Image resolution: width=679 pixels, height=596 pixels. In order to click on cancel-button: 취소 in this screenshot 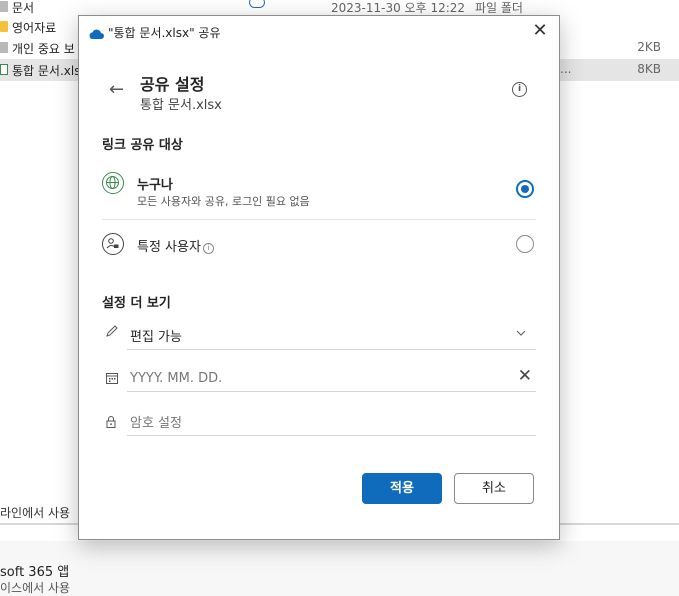, I will do `click(494, 488)`.